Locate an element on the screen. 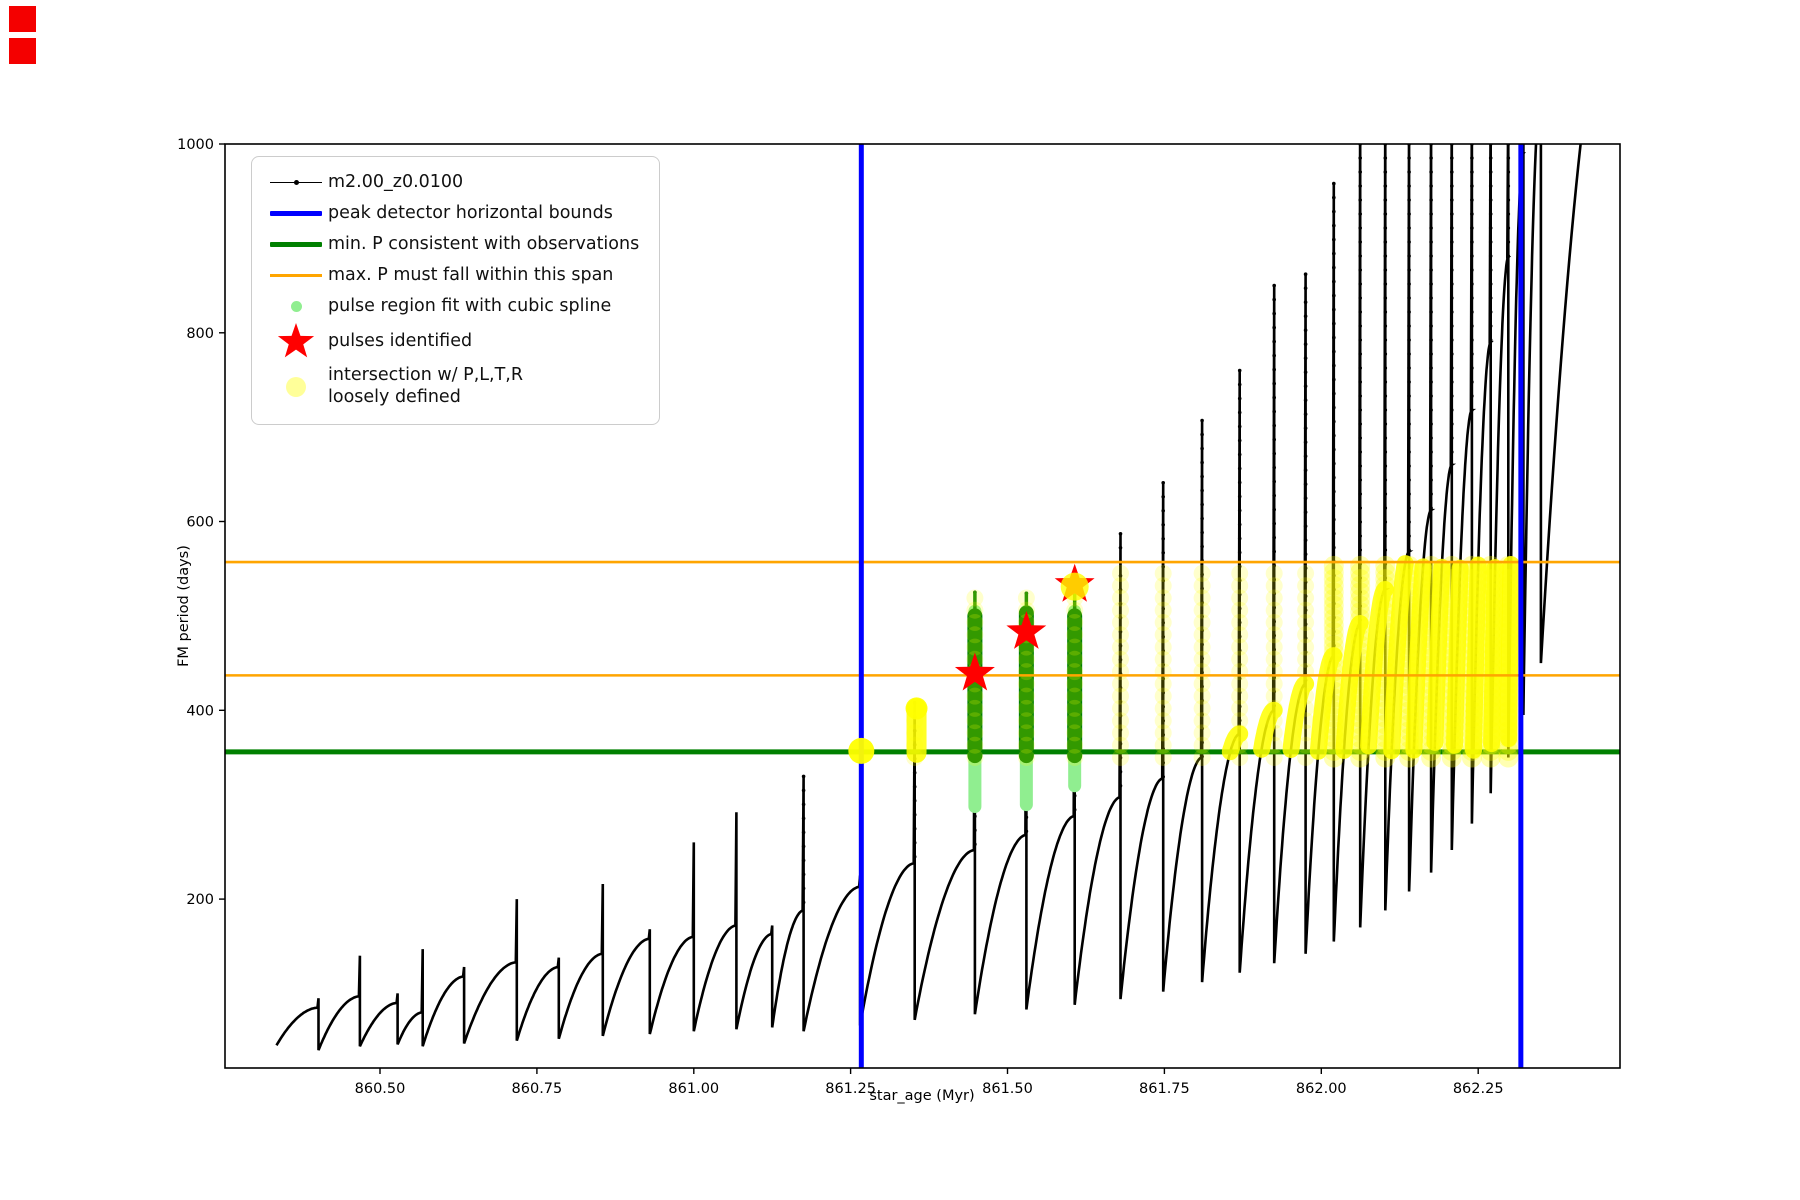  legend-label: peak detector horizontal bounds is located at coordinates (470, 212).